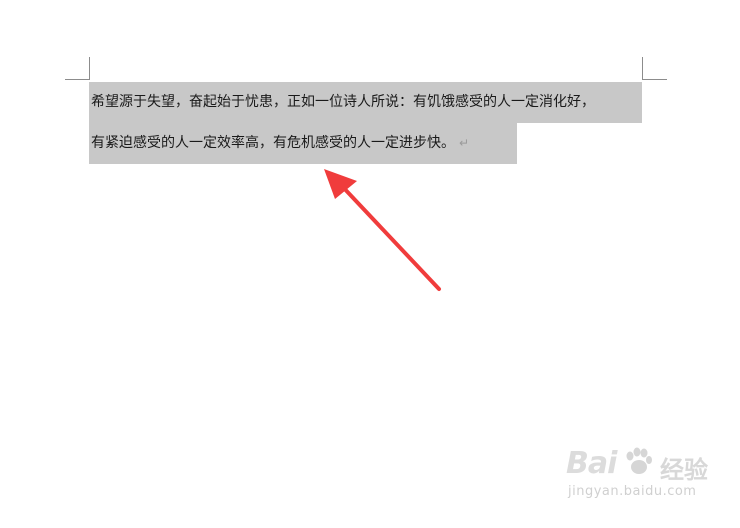  I want to click on watermark-url: jingyan.baidu.com, so click(632, 491).